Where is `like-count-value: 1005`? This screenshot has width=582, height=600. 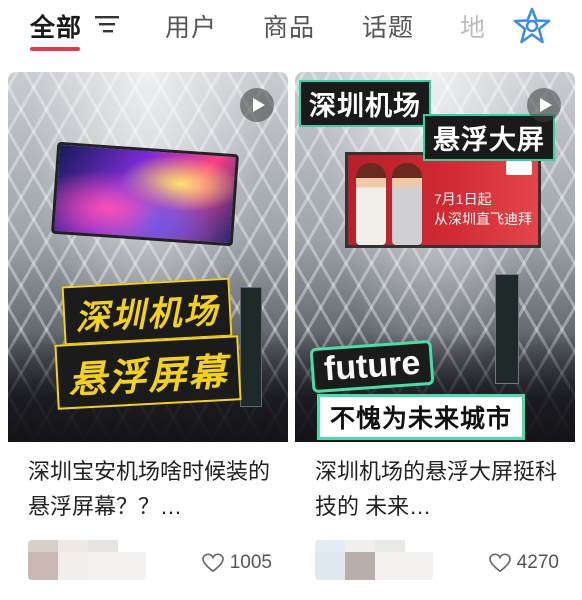 like-count-value: 1005 is located at coordinates (250, 562).